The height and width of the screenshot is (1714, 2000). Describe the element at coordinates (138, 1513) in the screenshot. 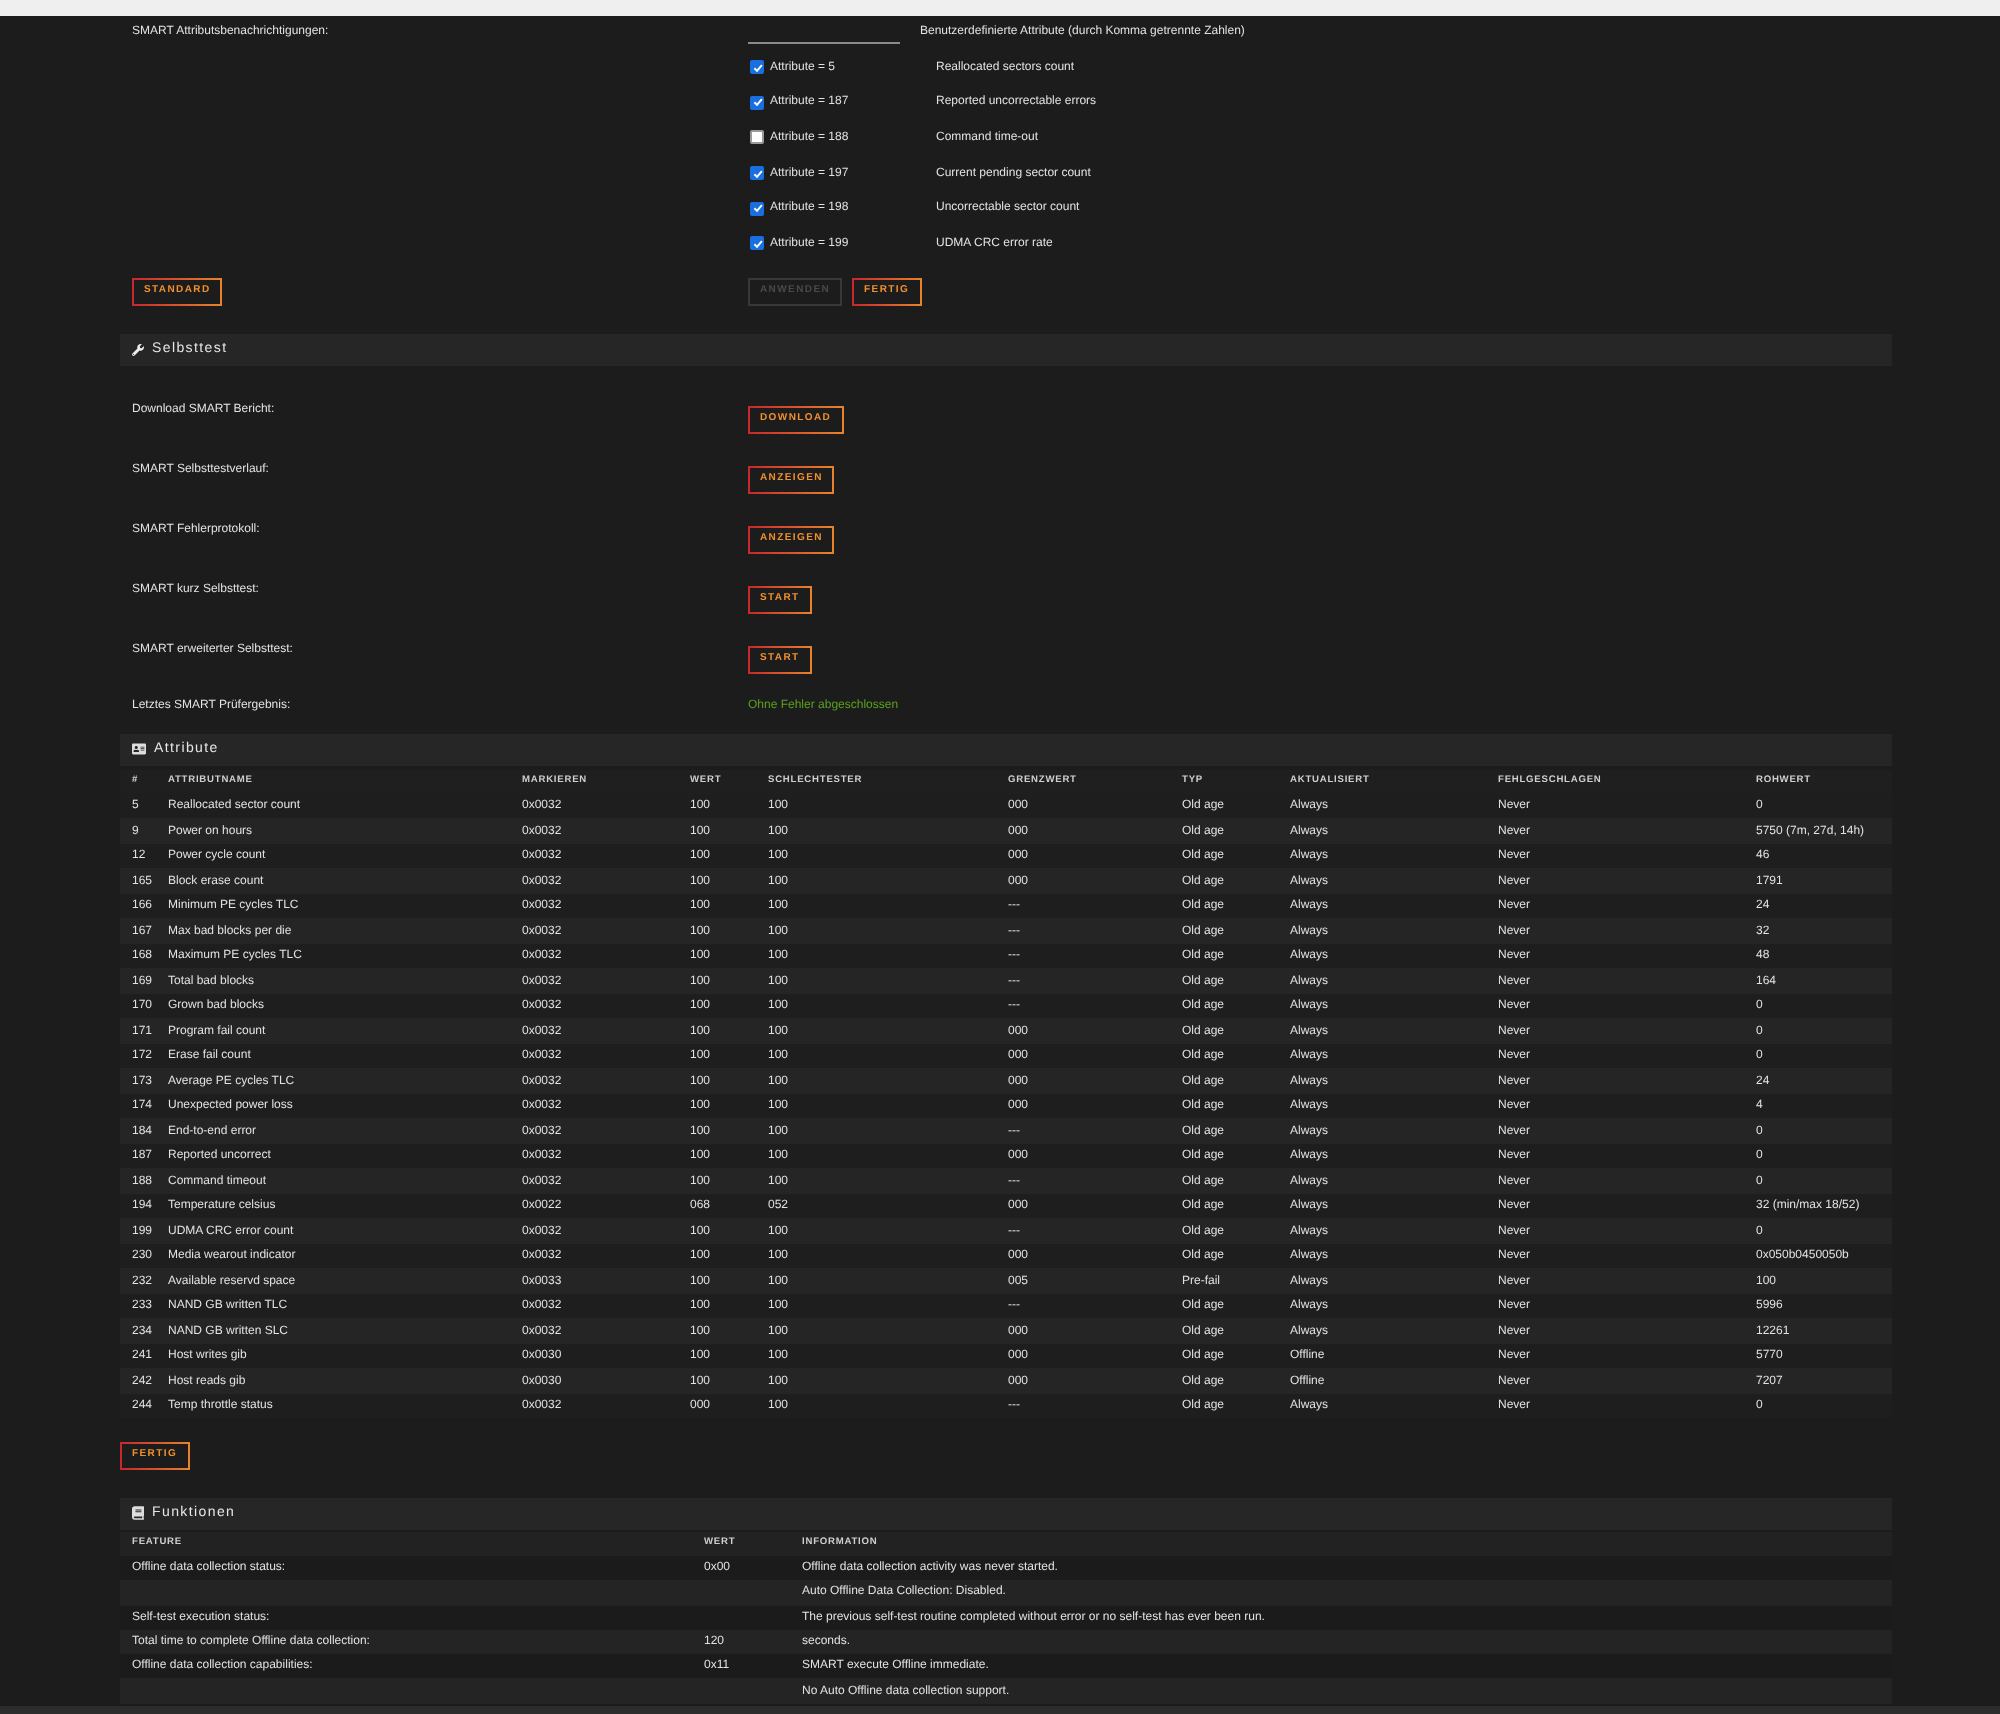

I see `book-icon` at that location.